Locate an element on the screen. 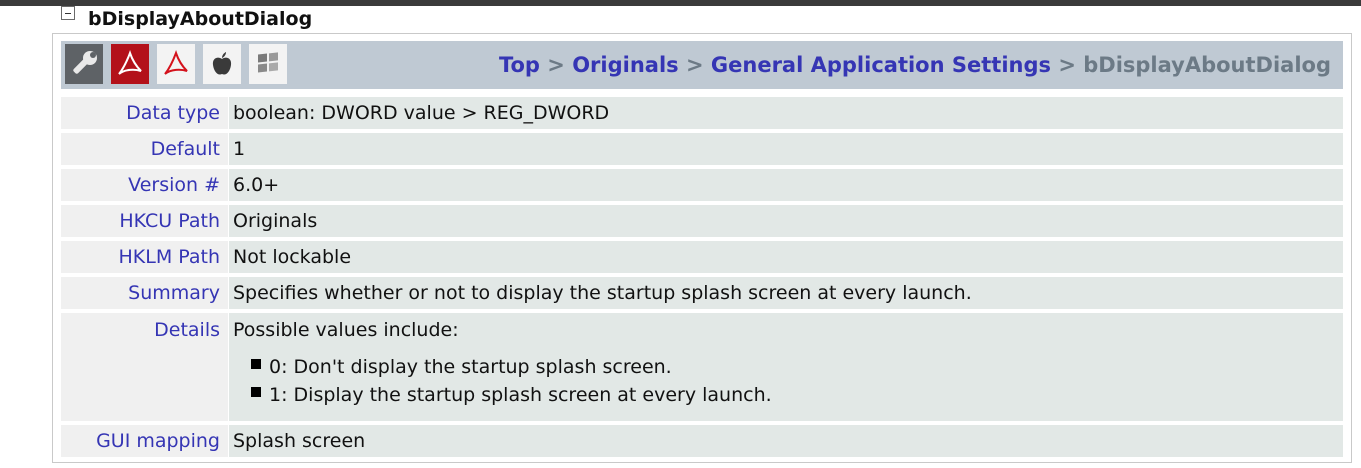 The width and height of the screenshot is (1361, 468). row-default: Default 1 is located at coordinates (702, 149).